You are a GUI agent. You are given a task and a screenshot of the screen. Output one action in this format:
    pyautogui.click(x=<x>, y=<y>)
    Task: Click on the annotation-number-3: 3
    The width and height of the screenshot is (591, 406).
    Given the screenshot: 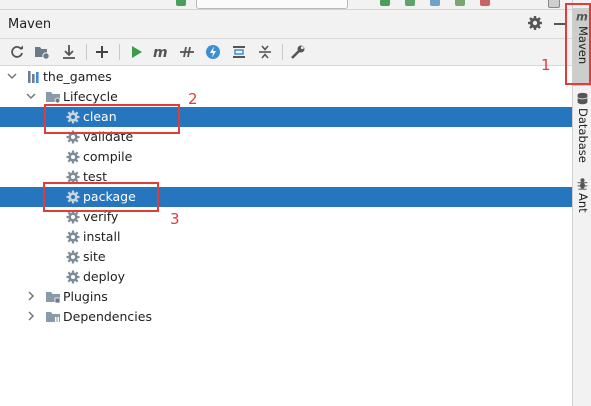 What is the action you would take?
    pyautogui.click(x=175, y=219)
    